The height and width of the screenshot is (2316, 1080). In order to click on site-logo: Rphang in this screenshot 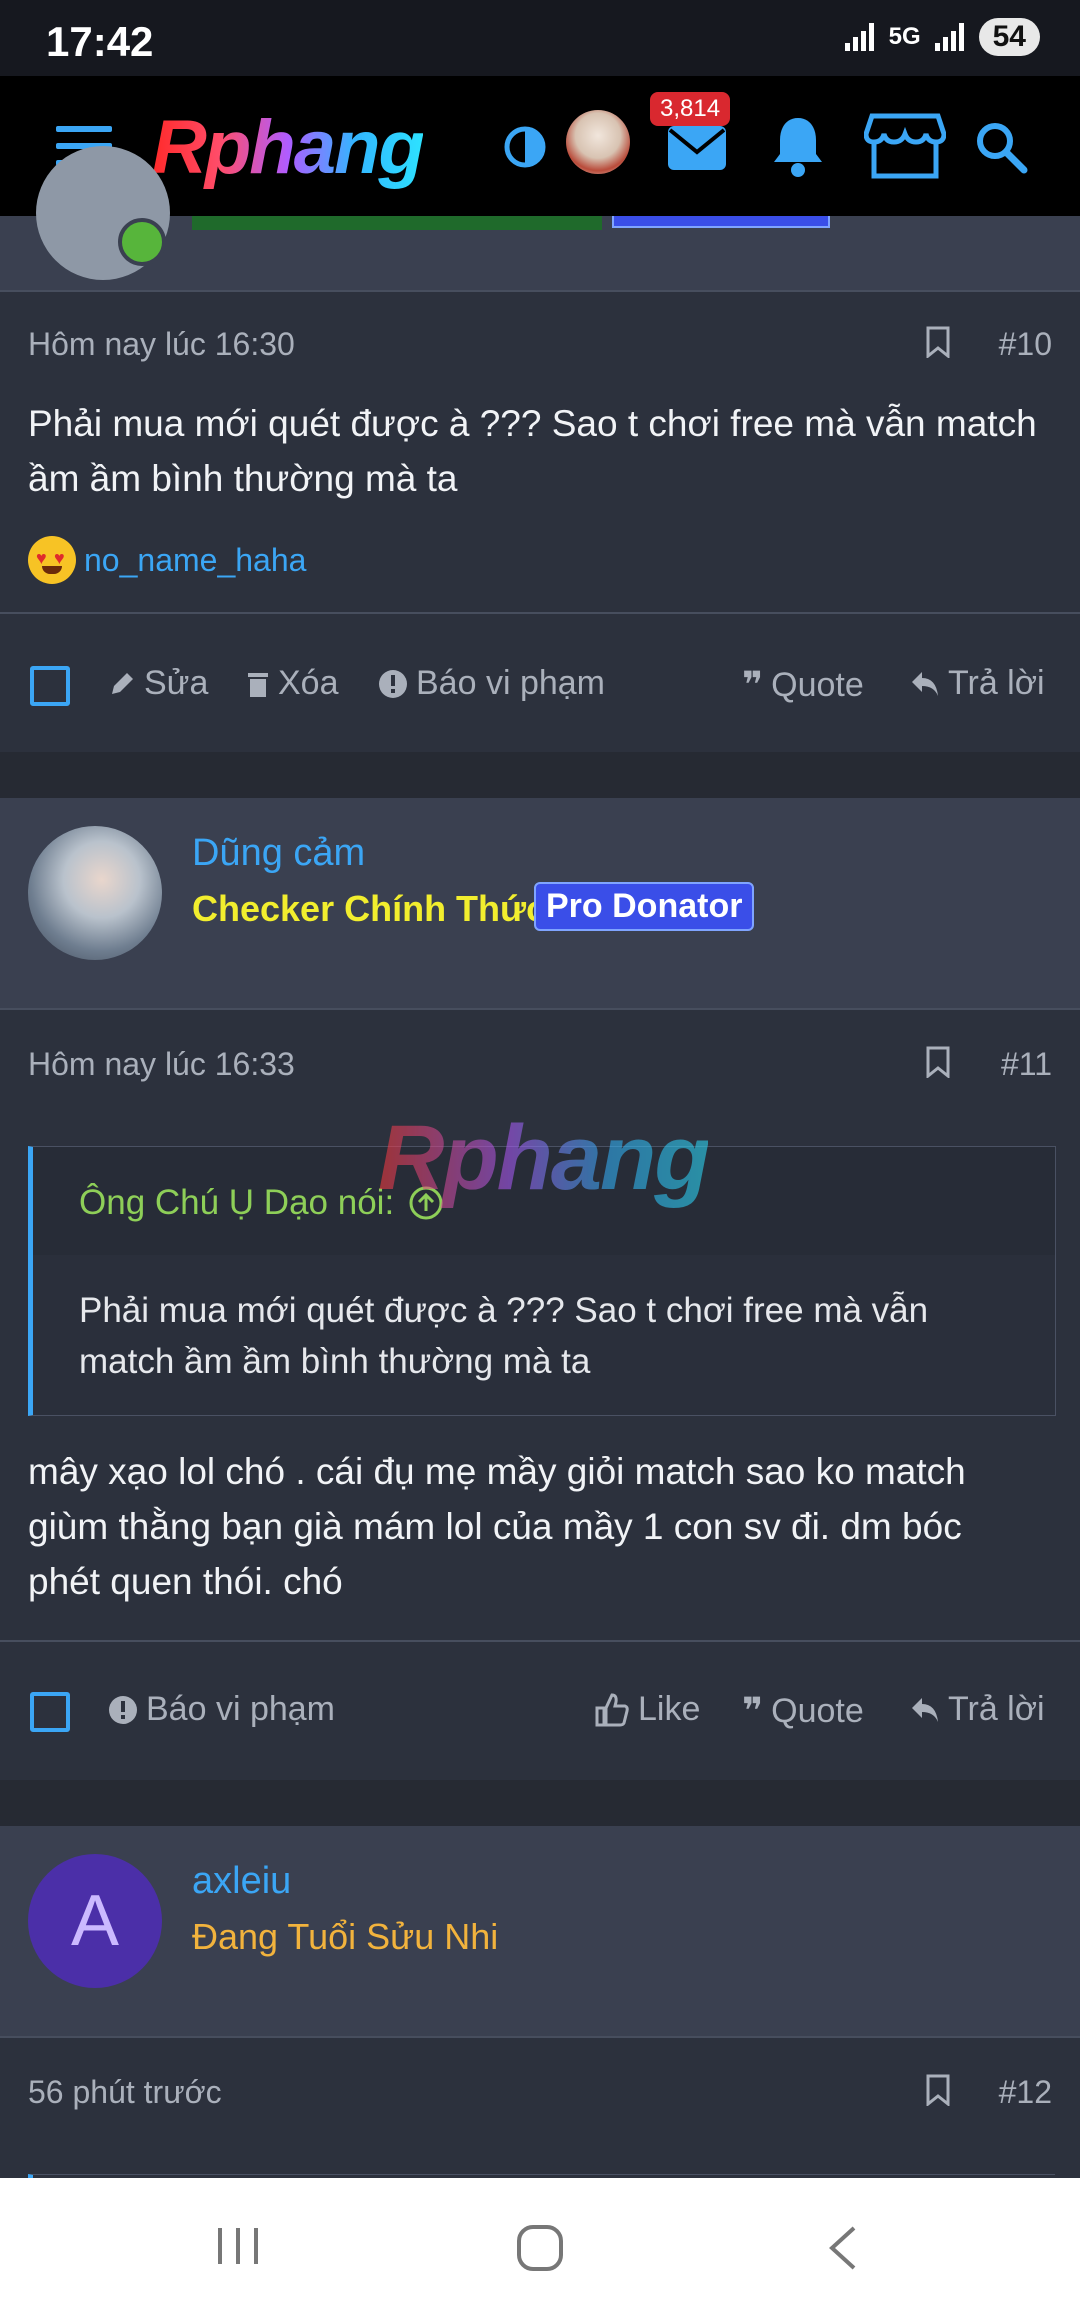, I will do `click(288, 147)`.